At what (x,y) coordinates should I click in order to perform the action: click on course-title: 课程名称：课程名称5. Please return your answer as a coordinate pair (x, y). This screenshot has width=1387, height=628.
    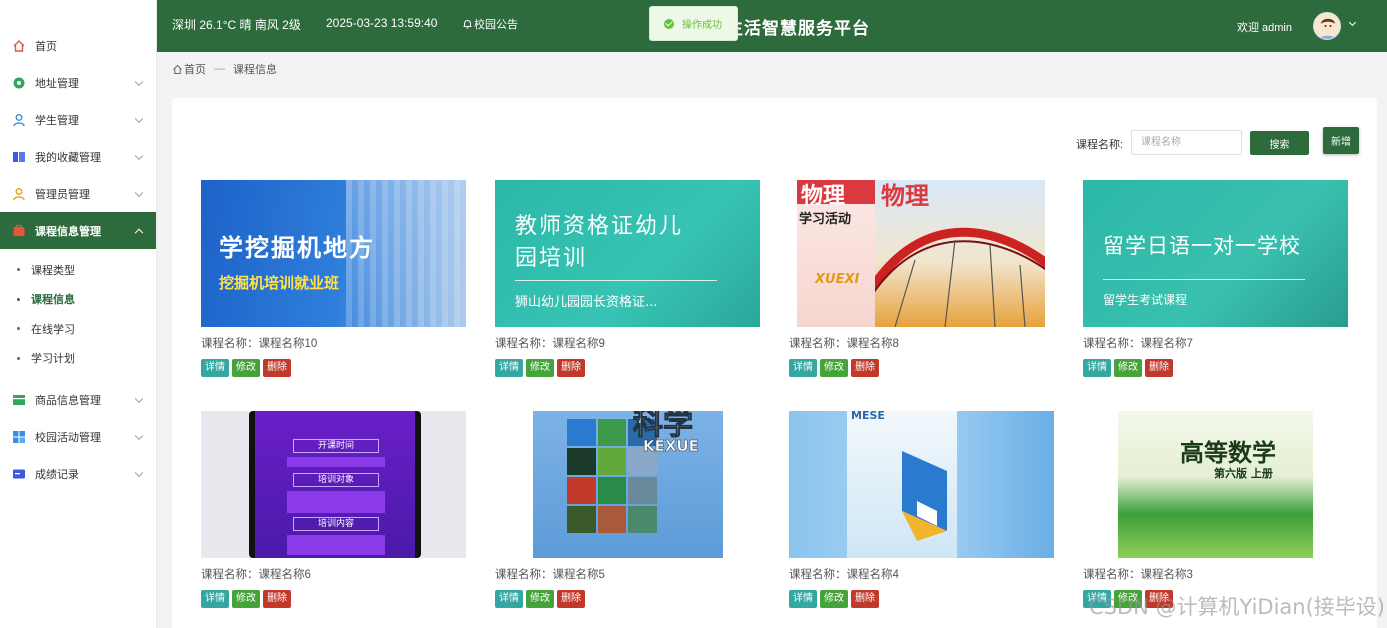
    Looking at the image, I should click on (550, 575).